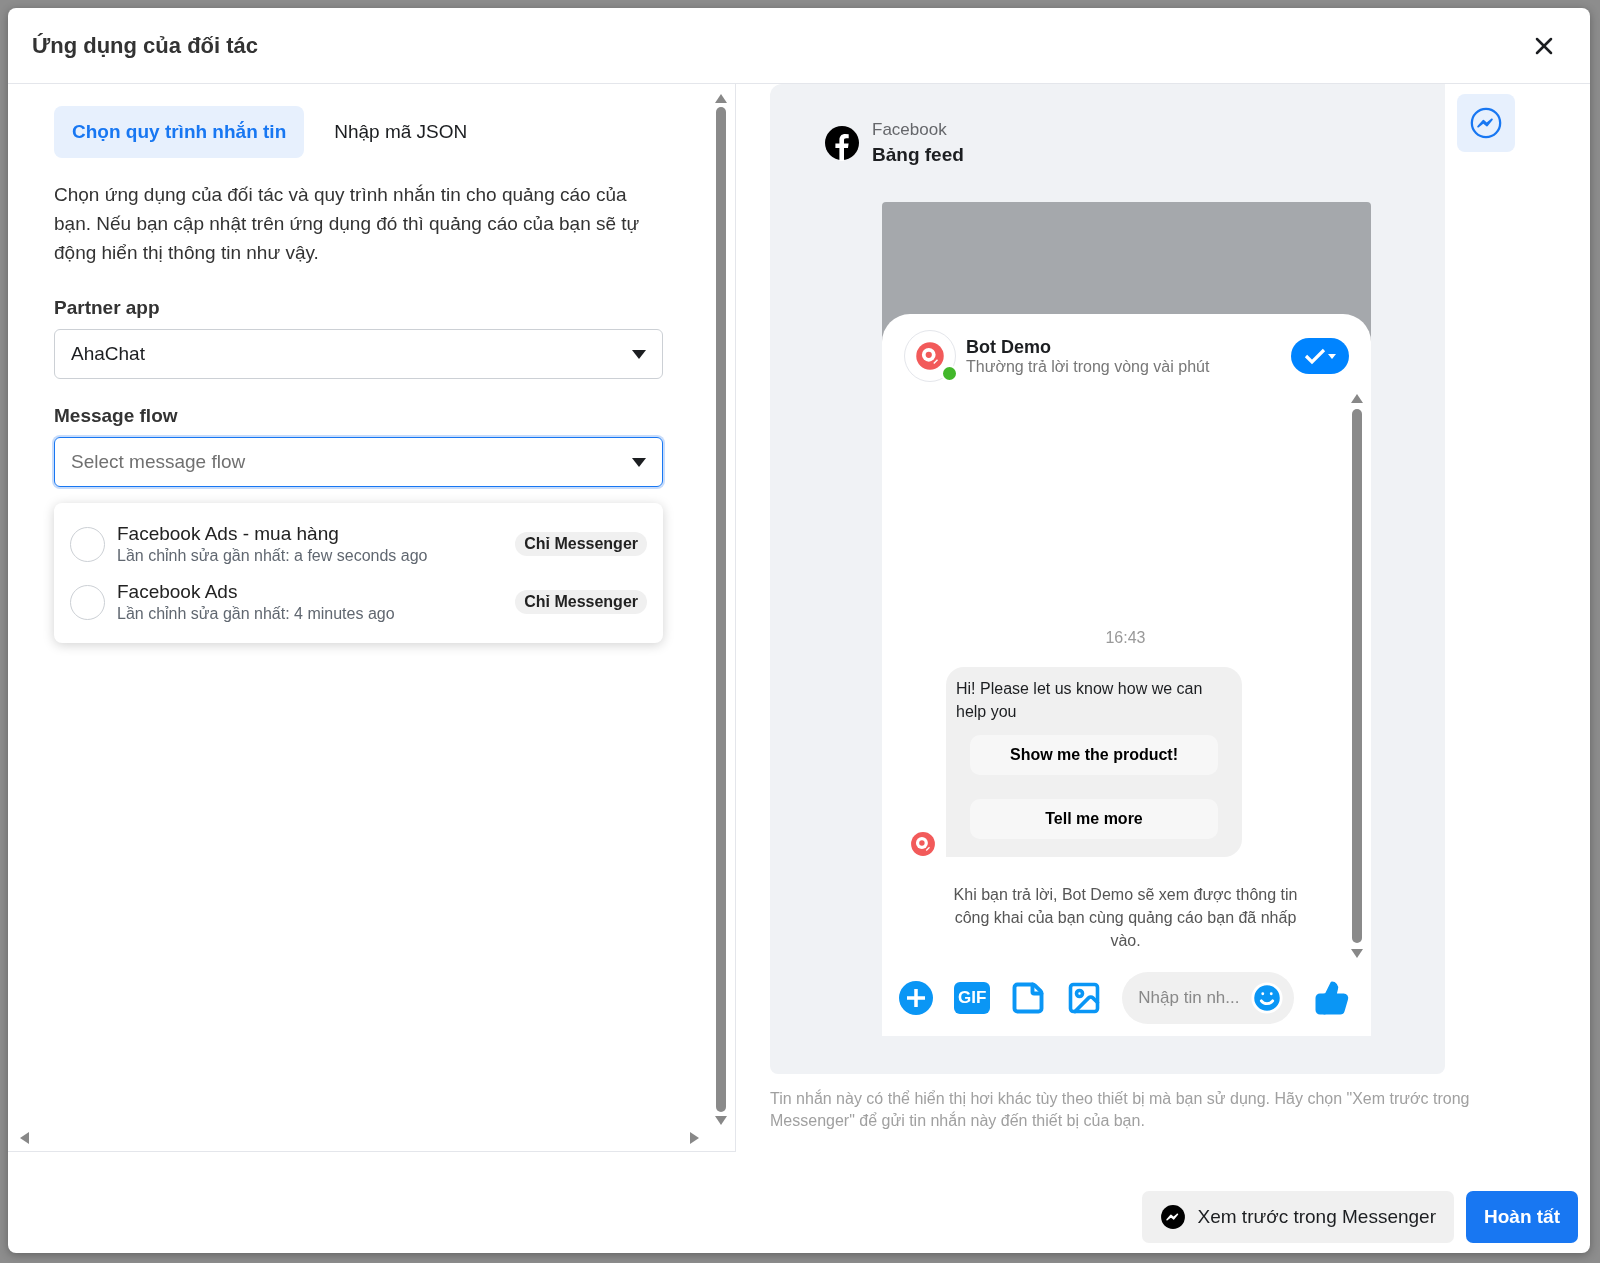  What do you see at coordinates (842, 143) in the screenshot?
I see `facebook-logo-icon` at bounding box center [842, 143].